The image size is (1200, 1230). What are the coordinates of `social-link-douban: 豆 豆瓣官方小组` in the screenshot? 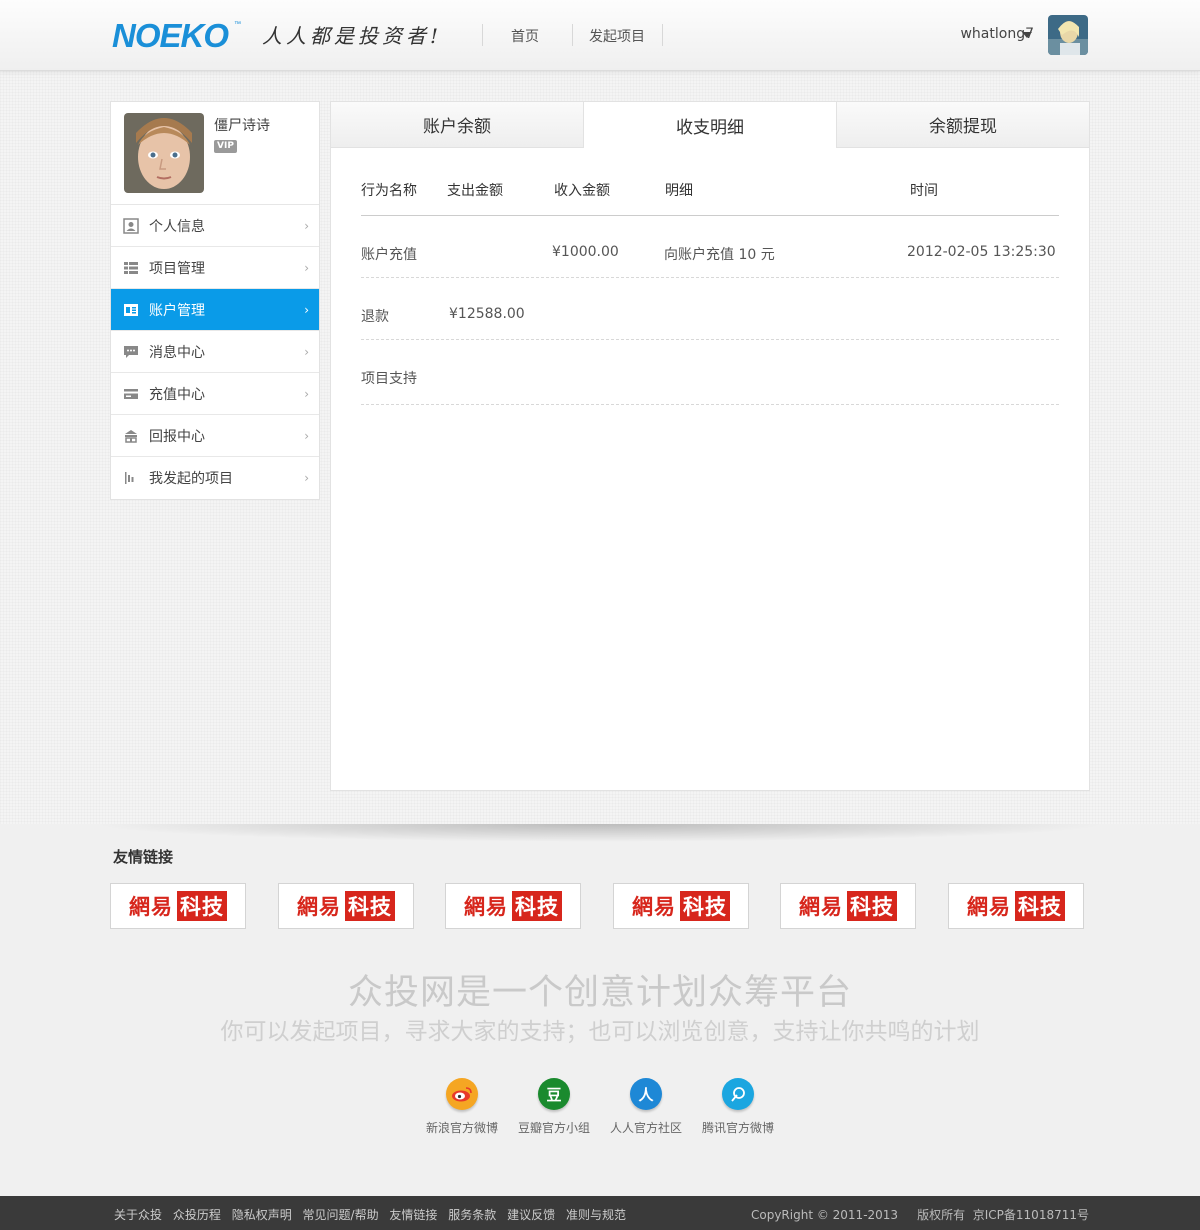 It's located at (554, 1107).